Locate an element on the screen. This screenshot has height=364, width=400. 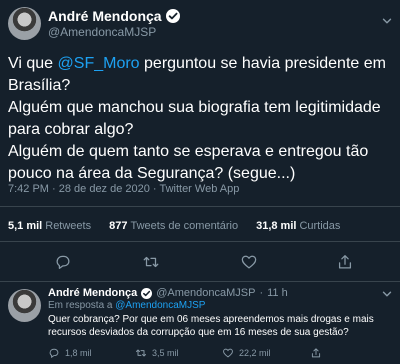
avatar is located at coordinates (24, 23).